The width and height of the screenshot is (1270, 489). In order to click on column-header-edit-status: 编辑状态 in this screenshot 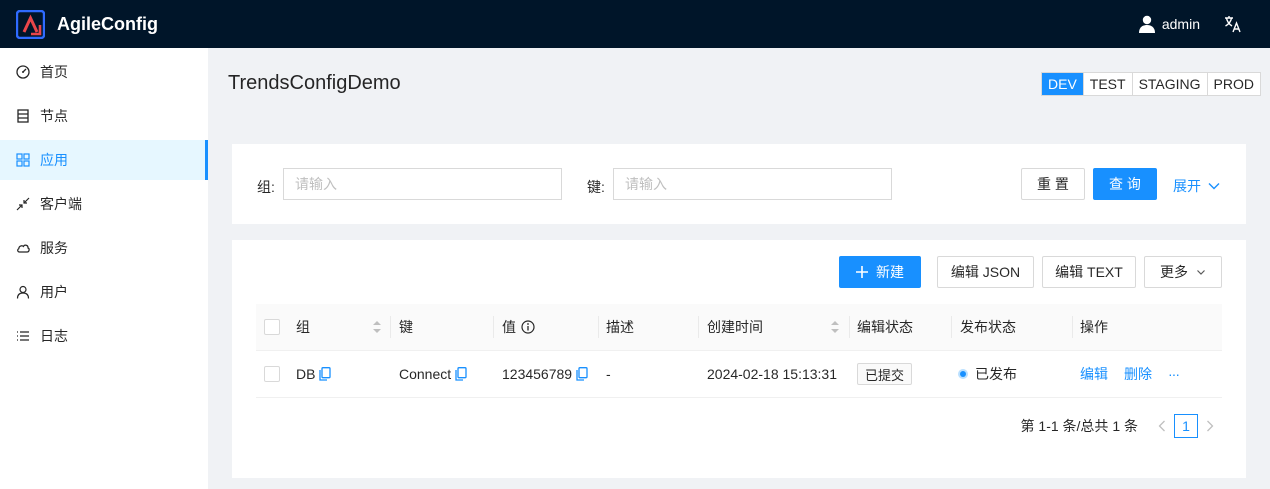, I will do `click(885, 327)`.